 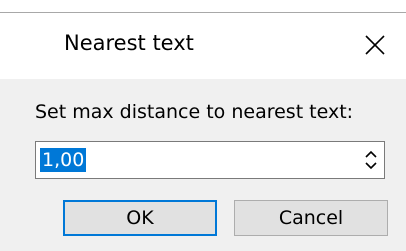 I want to click on max-distance-spinbox: 1,00, so click(x=210, y=160).